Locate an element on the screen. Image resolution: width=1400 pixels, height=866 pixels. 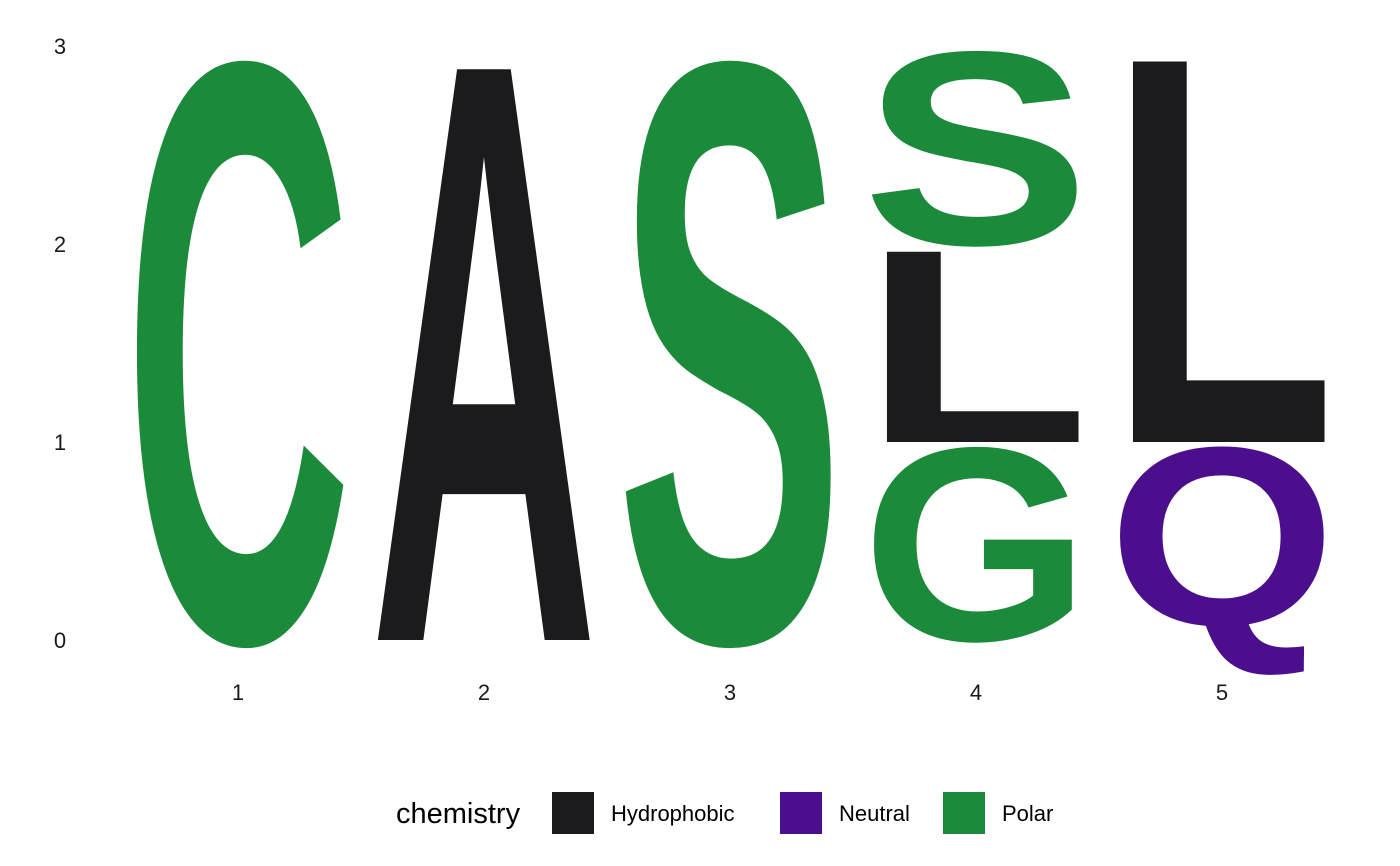
legend-item-neutral: Neutral is located at coordinates (845, 813).